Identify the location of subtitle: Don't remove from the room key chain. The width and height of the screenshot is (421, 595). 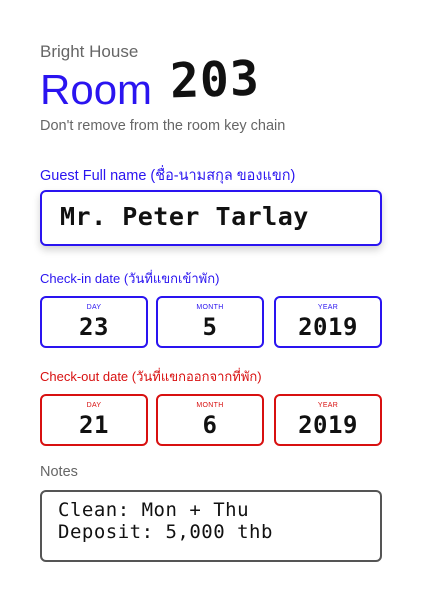
(163, 126).